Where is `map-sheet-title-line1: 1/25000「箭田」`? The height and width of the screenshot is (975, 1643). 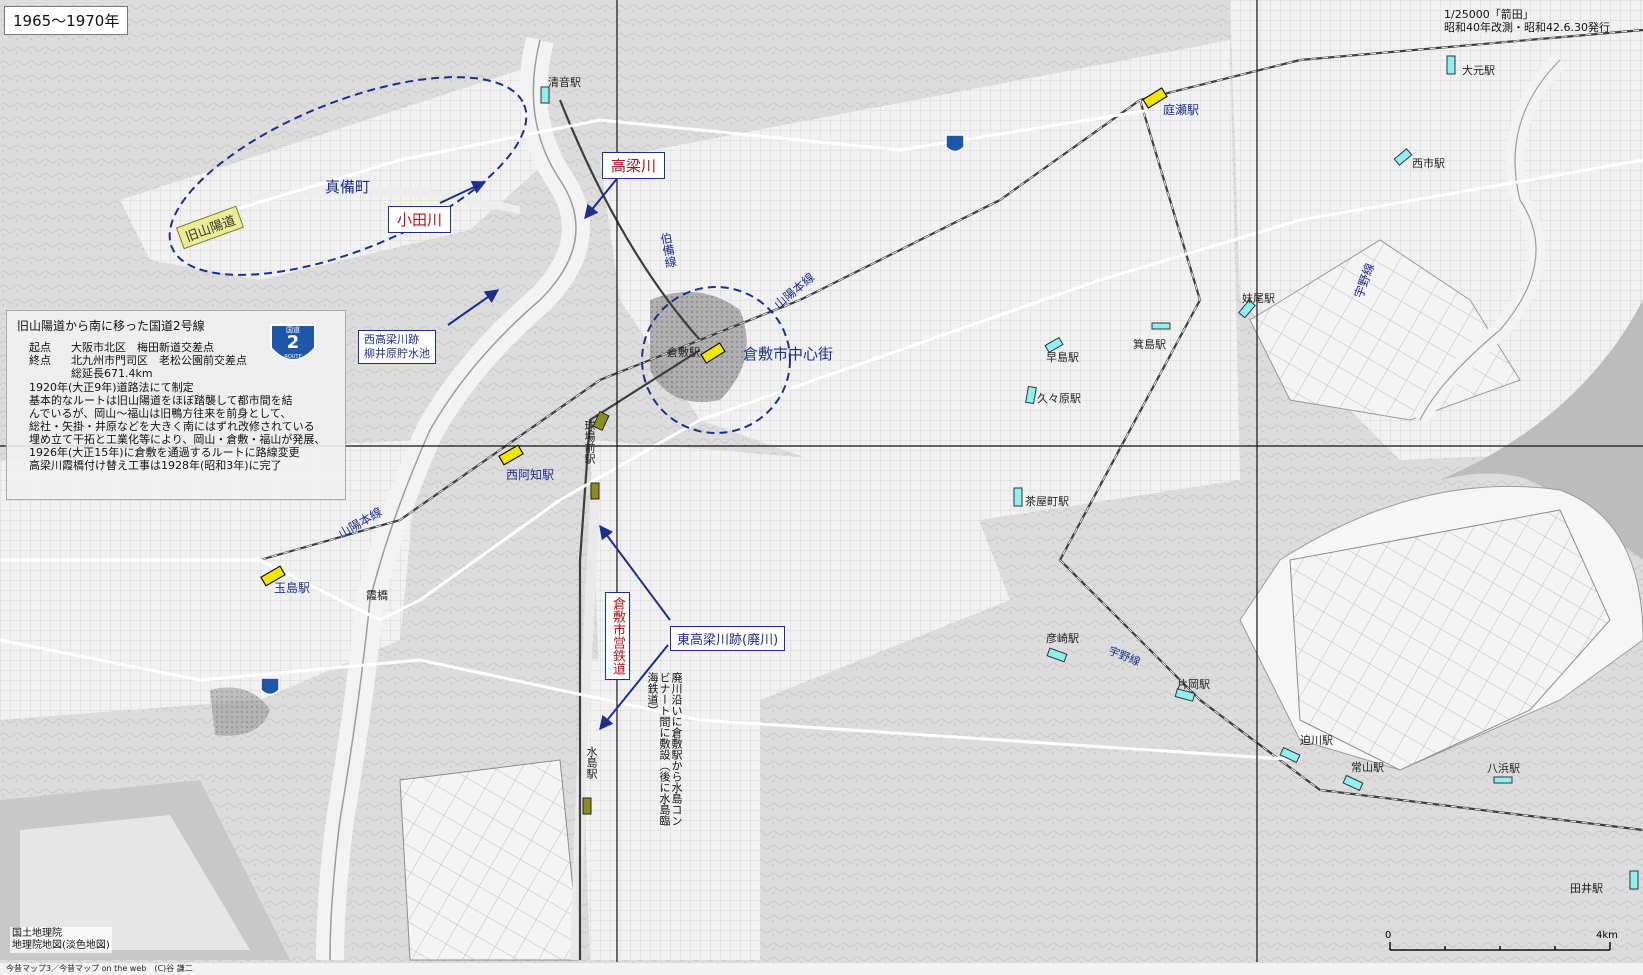
map-sheet-title-line1: 1/25000「箭田」 is located at coordinates (1489, 14).